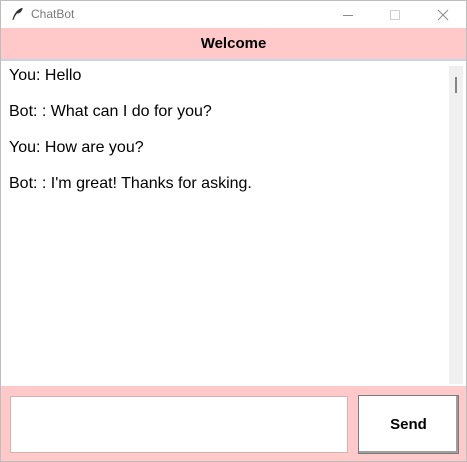  Describe the element at coordinates (17, 14) in the screenshot. I see `feather-icon` at that location.